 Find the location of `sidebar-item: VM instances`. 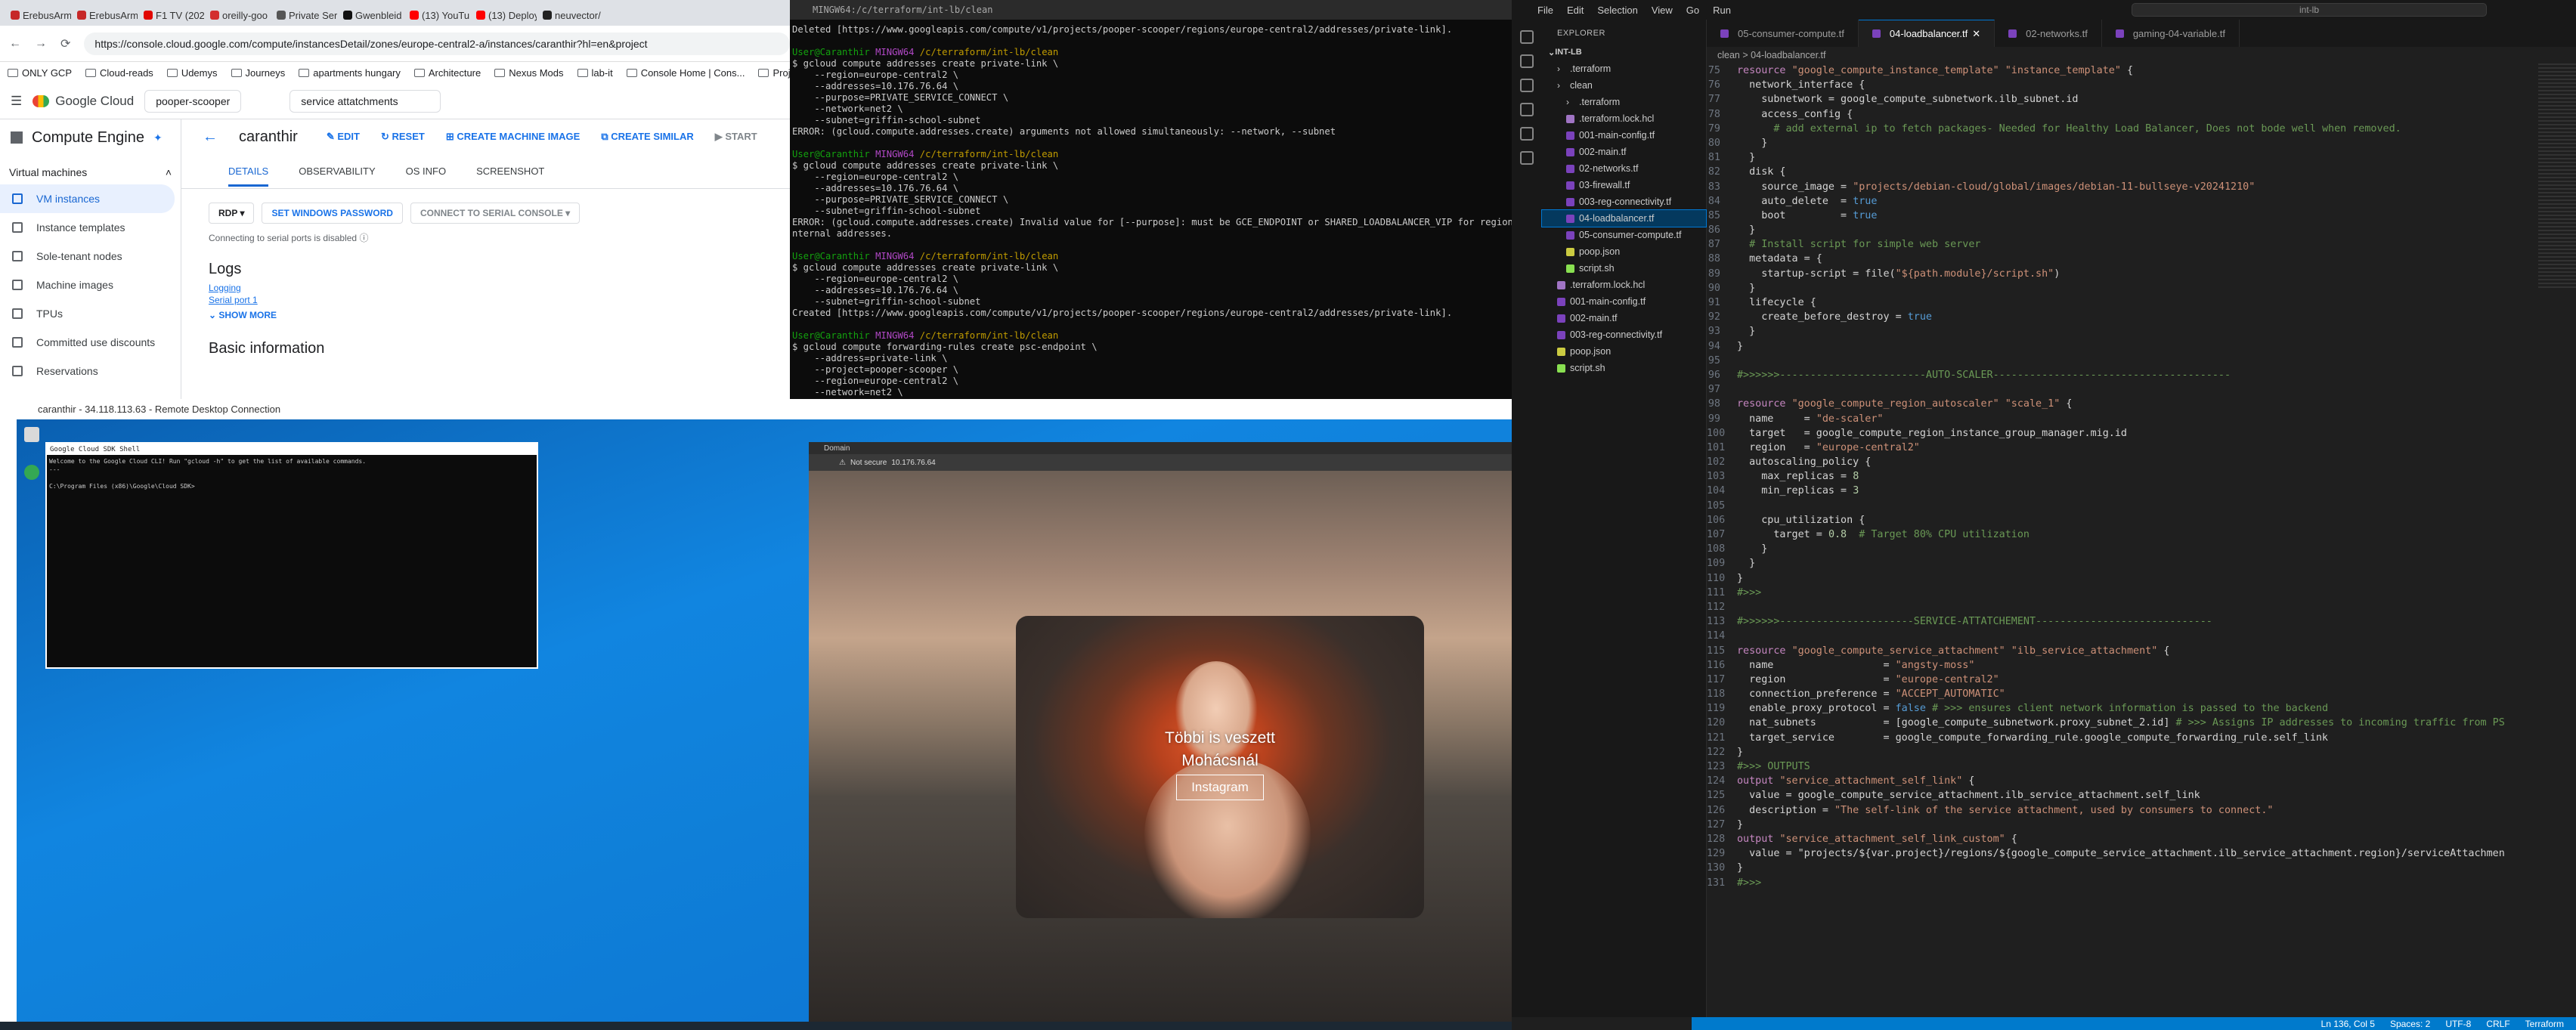

sidebar-item: VM instances is located at coordinates (87, 198).